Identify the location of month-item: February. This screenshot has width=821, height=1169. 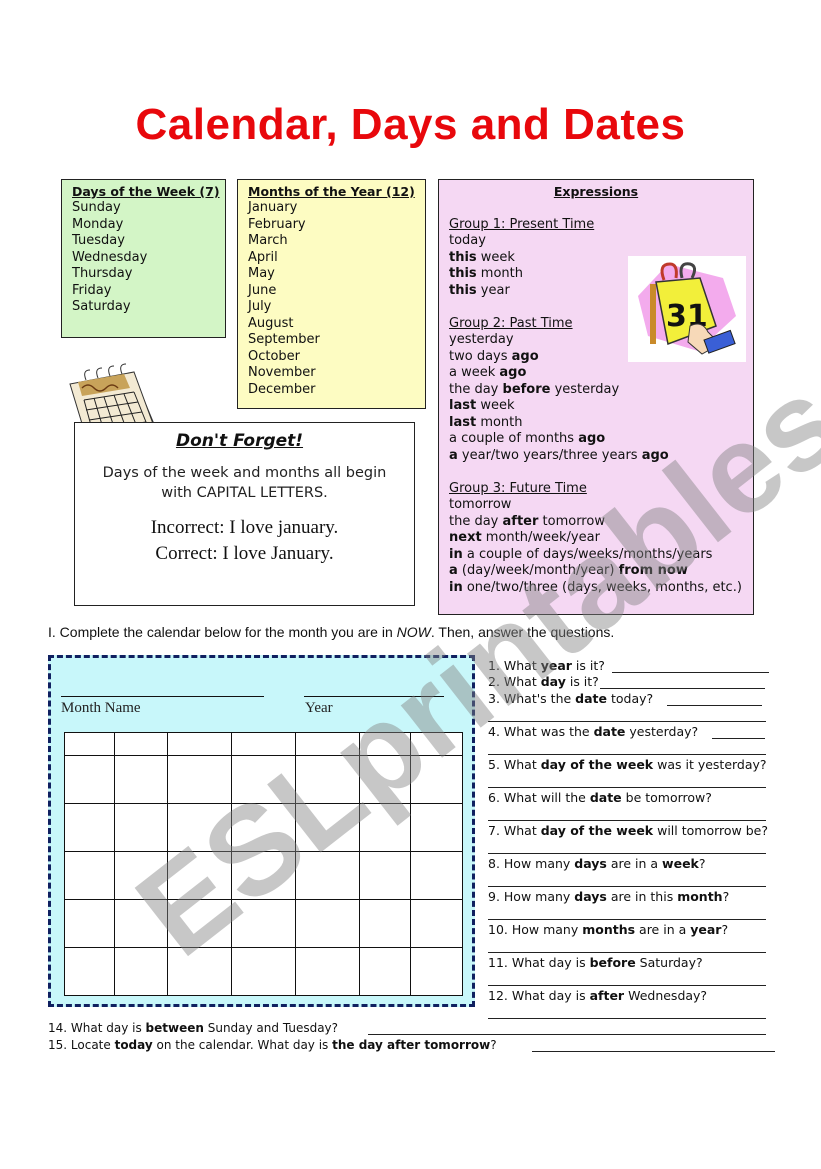
(277, 224).